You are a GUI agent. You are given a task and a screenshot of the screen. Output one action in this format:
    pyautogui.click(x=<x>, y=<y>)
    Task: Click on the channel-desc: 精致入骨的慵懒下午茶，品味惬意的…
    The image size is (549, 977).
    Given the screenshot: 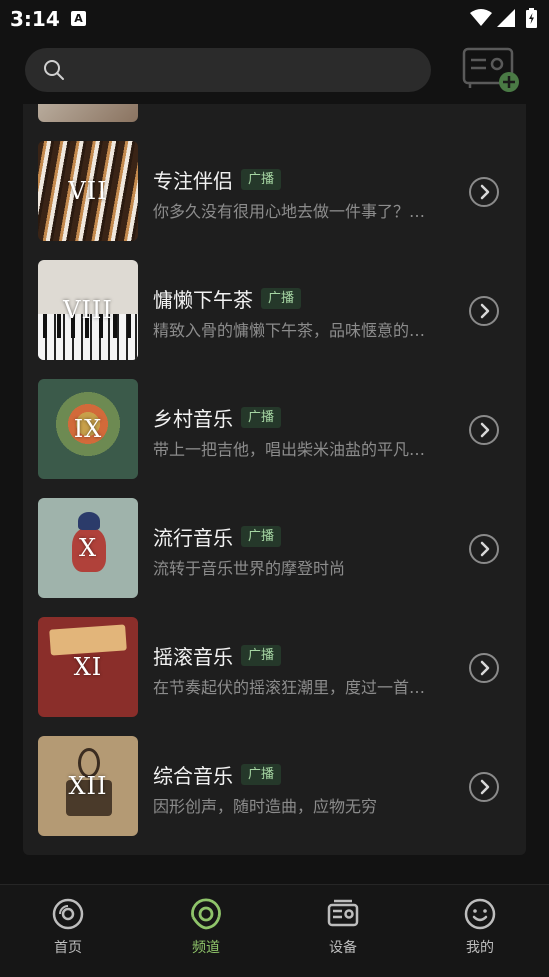 What is the action you would take?
    pyautogui.click(x=289, y=330)
    